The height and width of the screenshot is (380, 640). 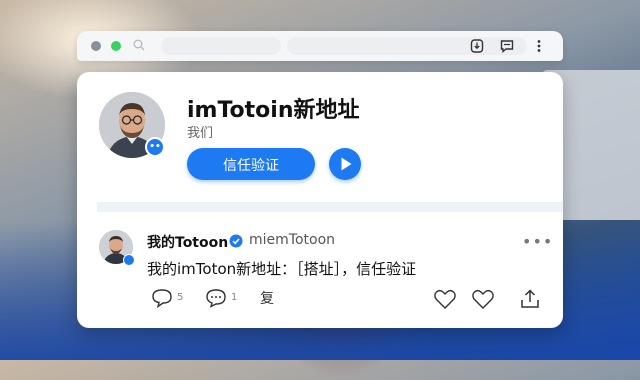 What do you see at coordinates (267, 298) in the screenshot?
I see `repost-action: 复` at bounding box center [267, 298].